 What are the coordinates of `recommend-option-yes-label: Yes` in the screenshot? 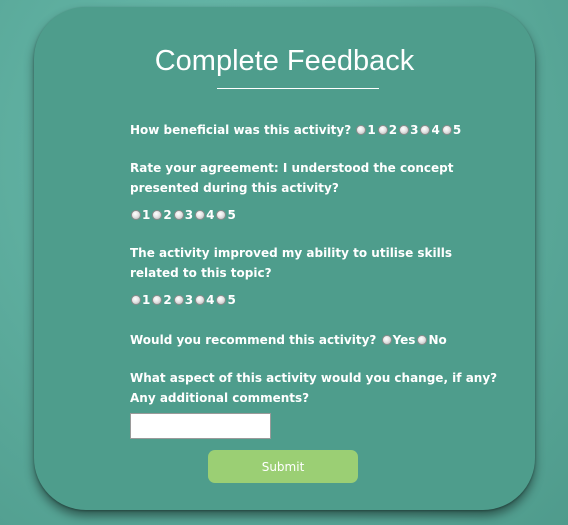 It's located at (404, 340).